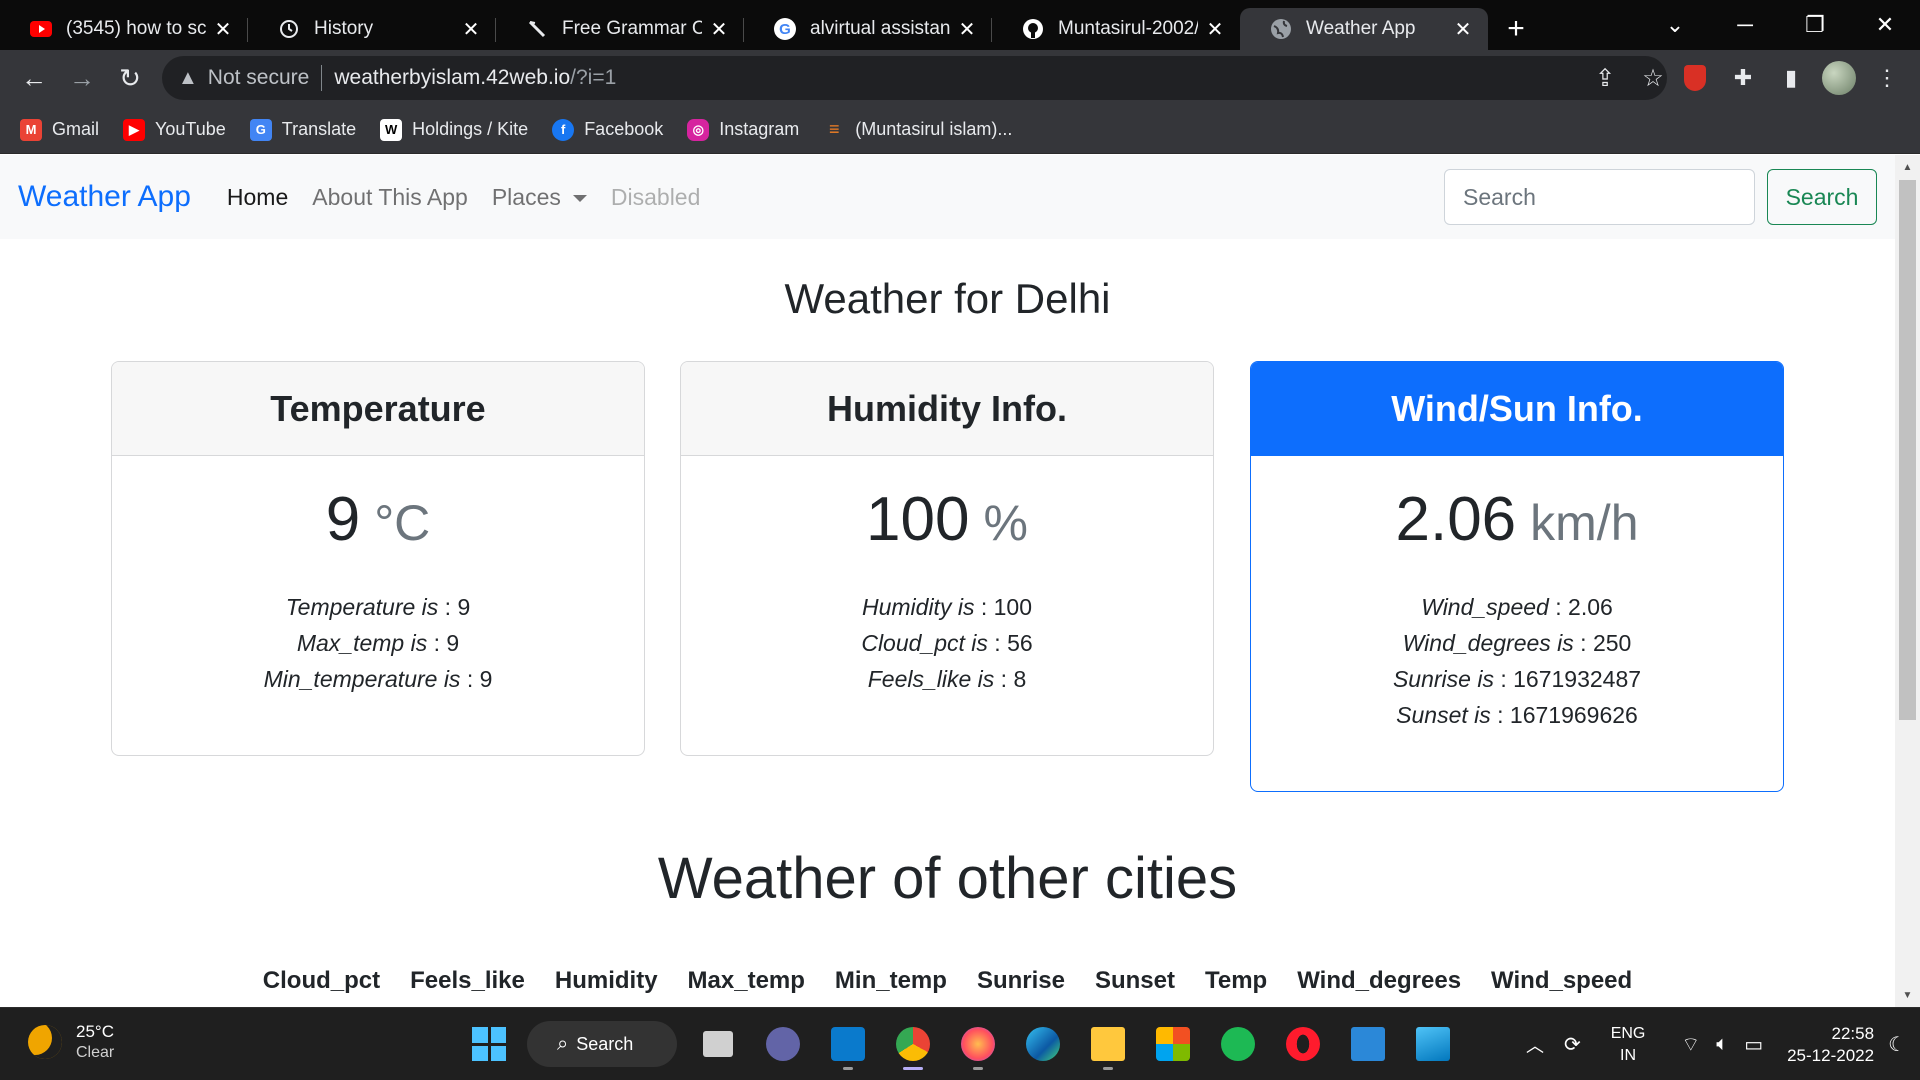  I want to click on tab-github: Muntasirul-2002/W ✕, so click(1116, 29).